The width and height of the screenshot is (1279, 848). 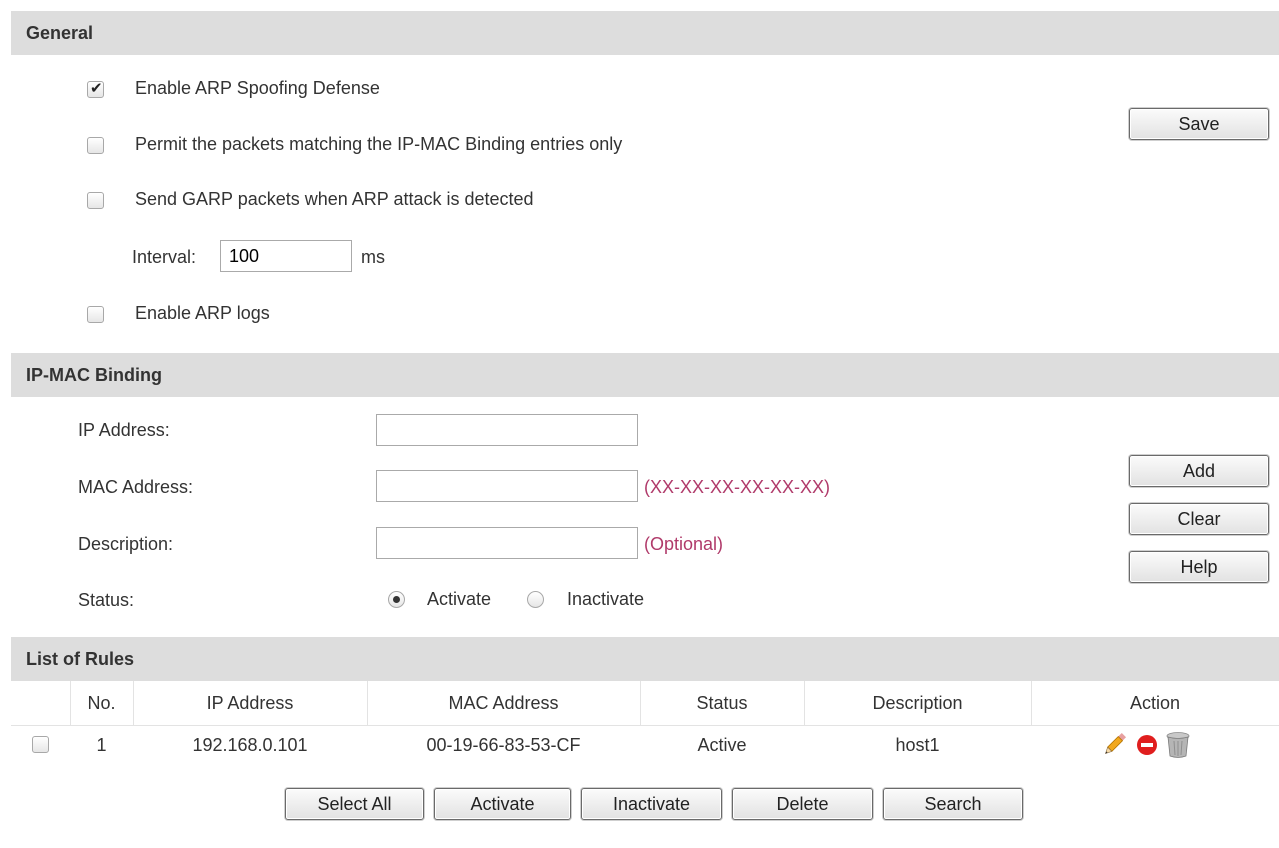 I want to click on row-ip-address: 192.168.0.101, so click(x=250, y=745).